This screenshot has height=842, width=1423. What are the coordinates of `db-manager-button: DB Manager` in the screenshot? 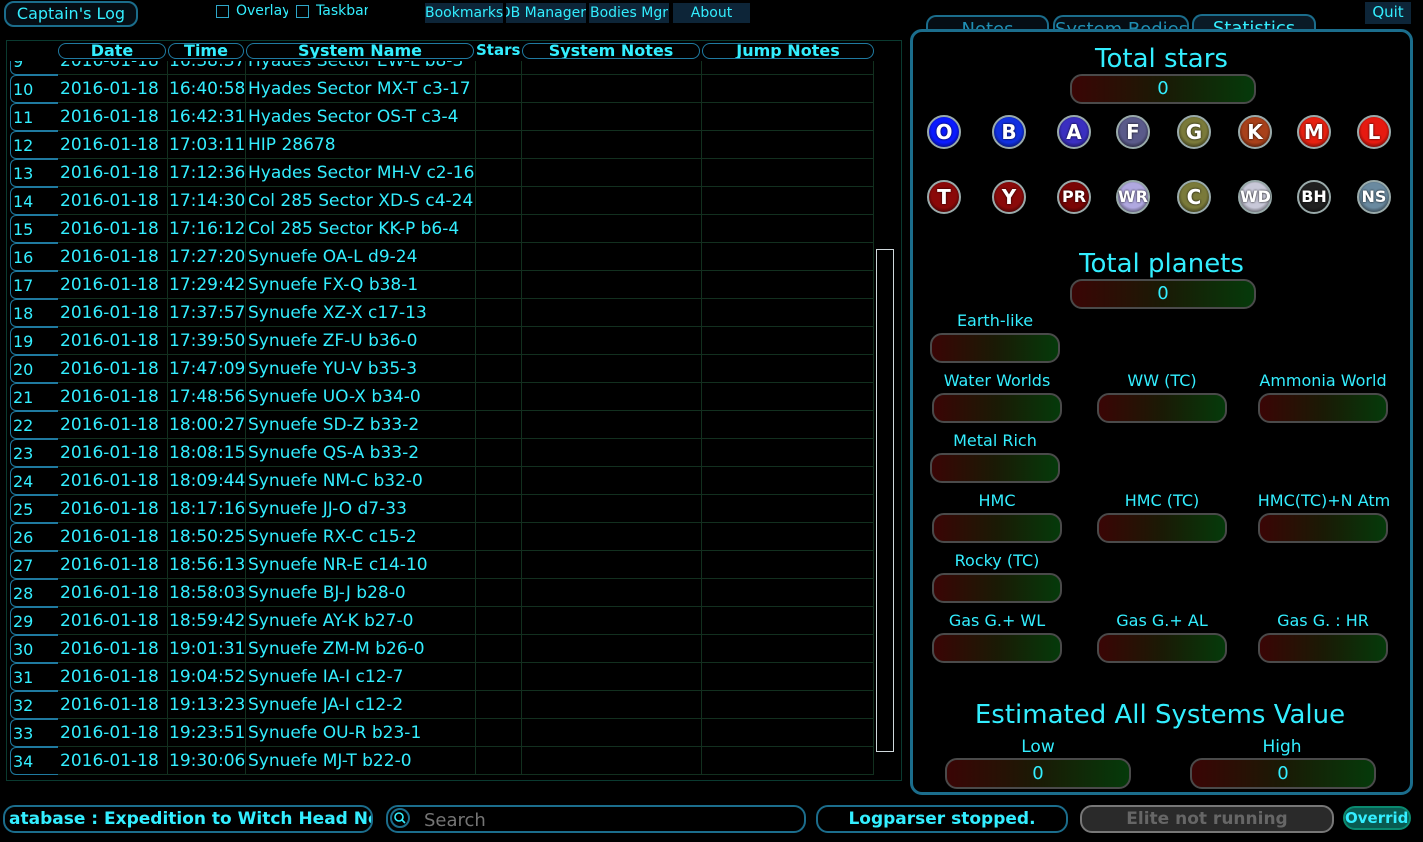 It's located at (546, 13).